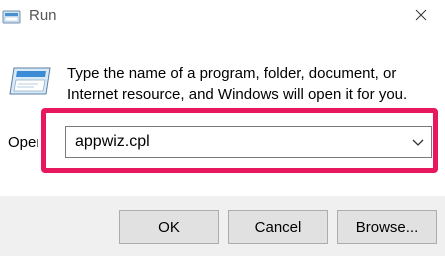  I want to click on title-bar: Run, so click(222, 17).